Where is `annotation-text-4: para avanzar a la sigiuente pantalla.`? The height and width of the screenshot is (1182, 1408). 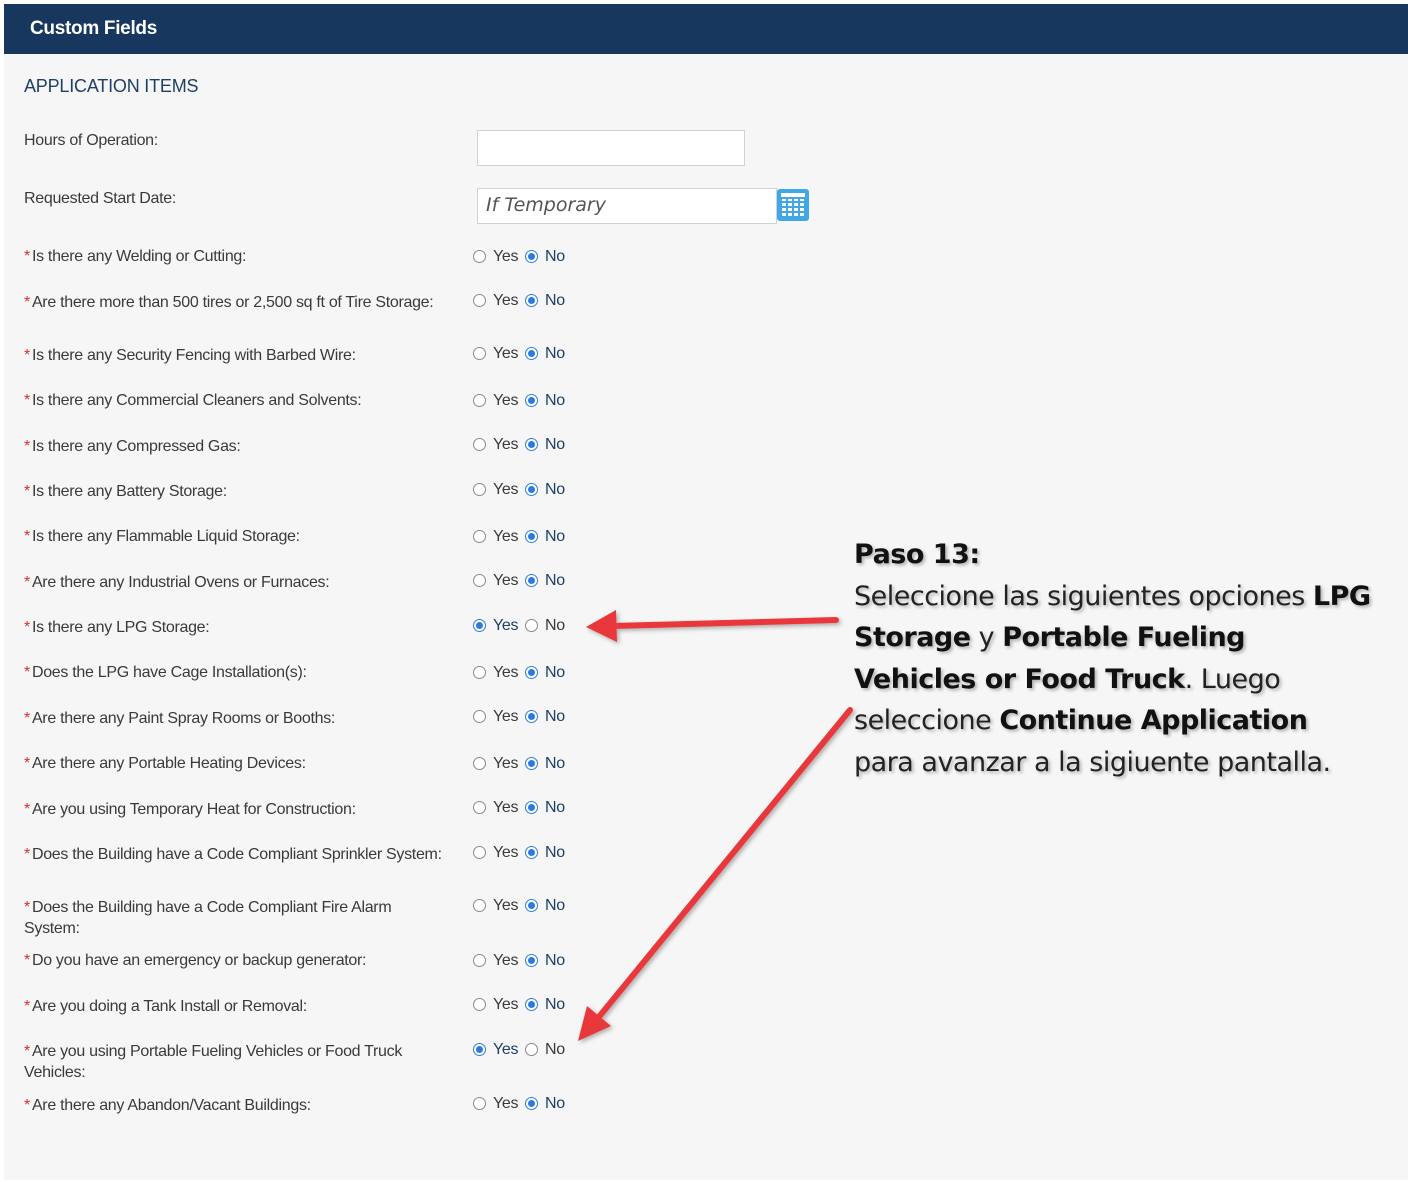 annotation-text-4: para avanzar a la sigiuente pantalla. is located at coordinates (1092, 762).